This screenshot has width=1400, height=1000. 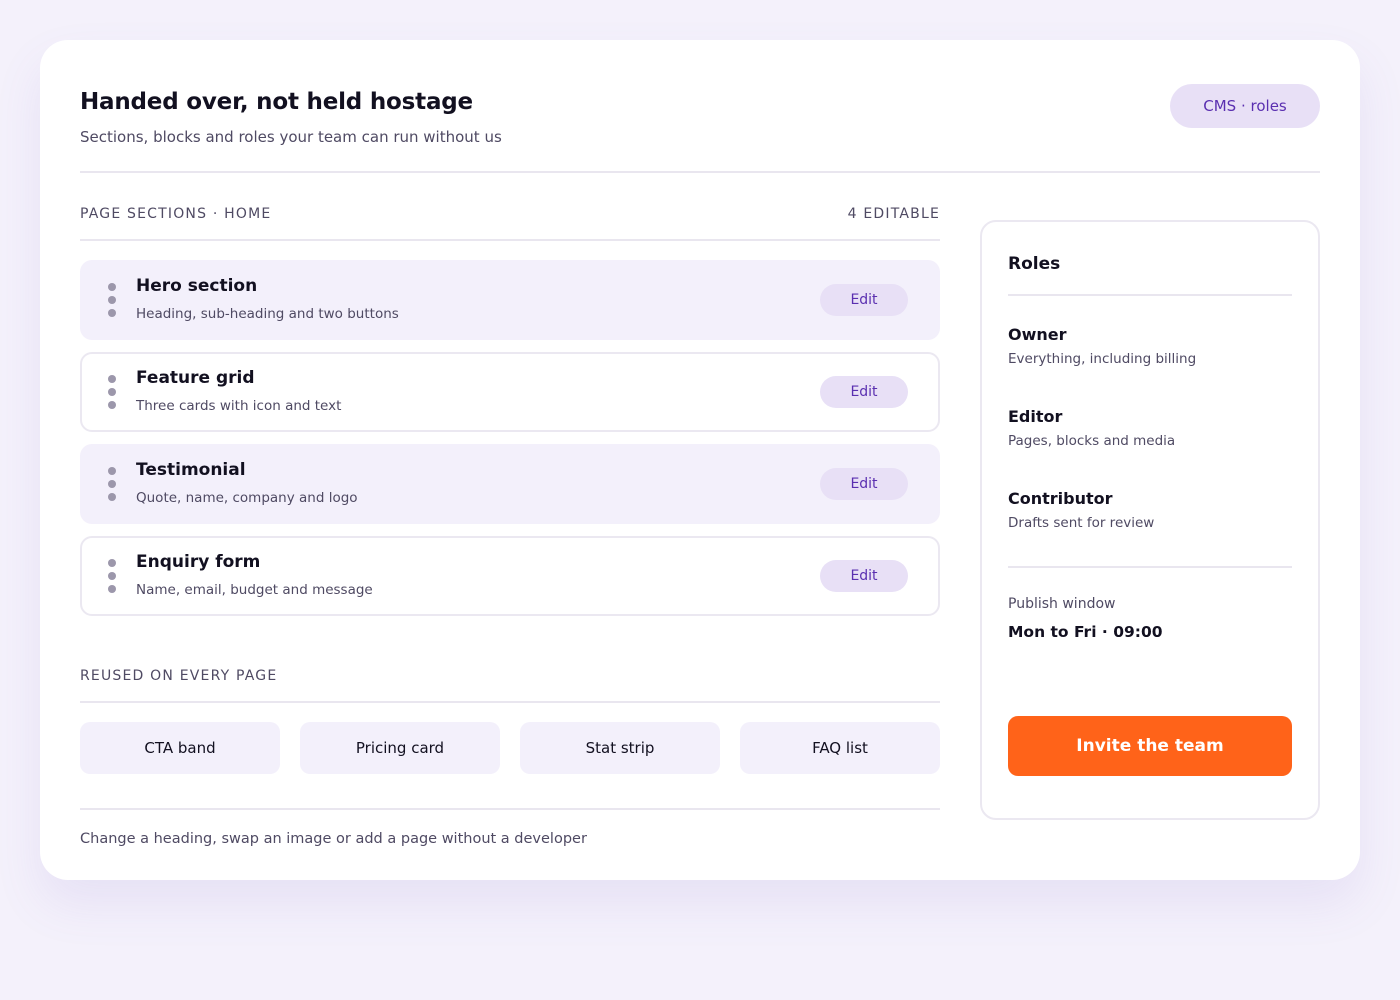 What do you see at coordinates (276, 102) in the screenshot?
I see `page-title: Handed over, not held hostage` at bounding box center [276, 102].